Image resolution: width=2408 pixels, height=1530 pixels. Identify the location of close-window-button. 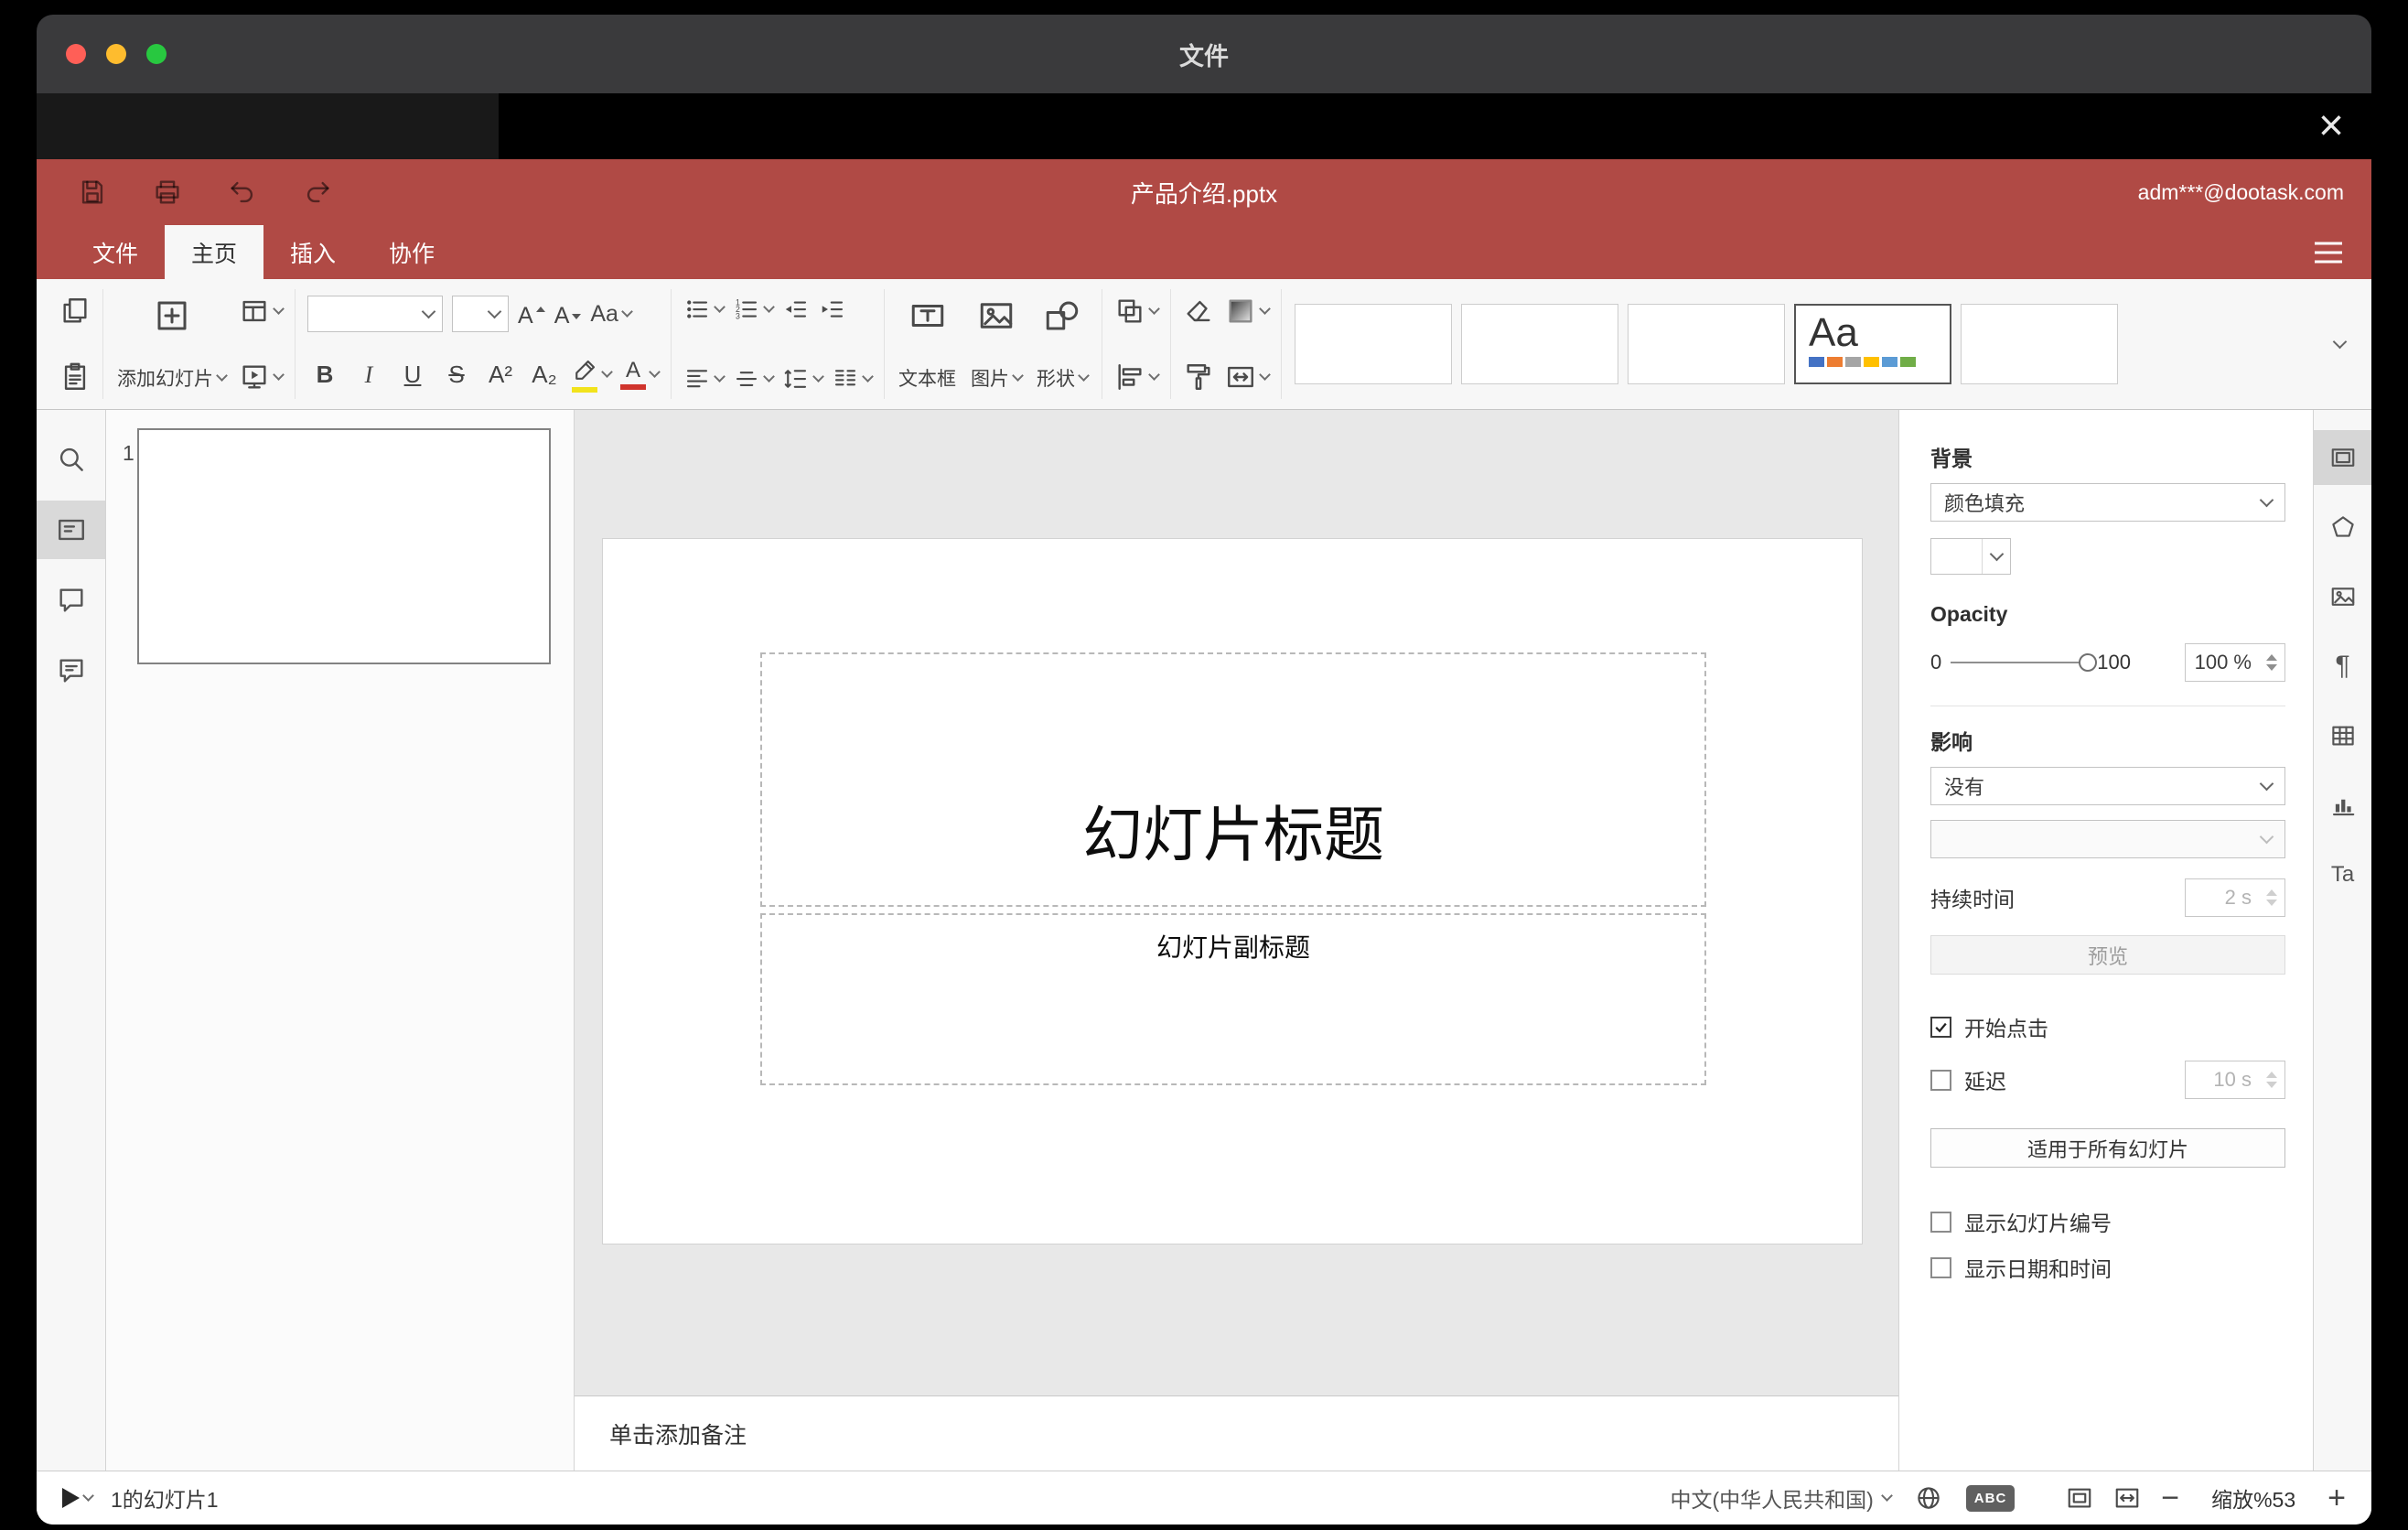
(76, 54).